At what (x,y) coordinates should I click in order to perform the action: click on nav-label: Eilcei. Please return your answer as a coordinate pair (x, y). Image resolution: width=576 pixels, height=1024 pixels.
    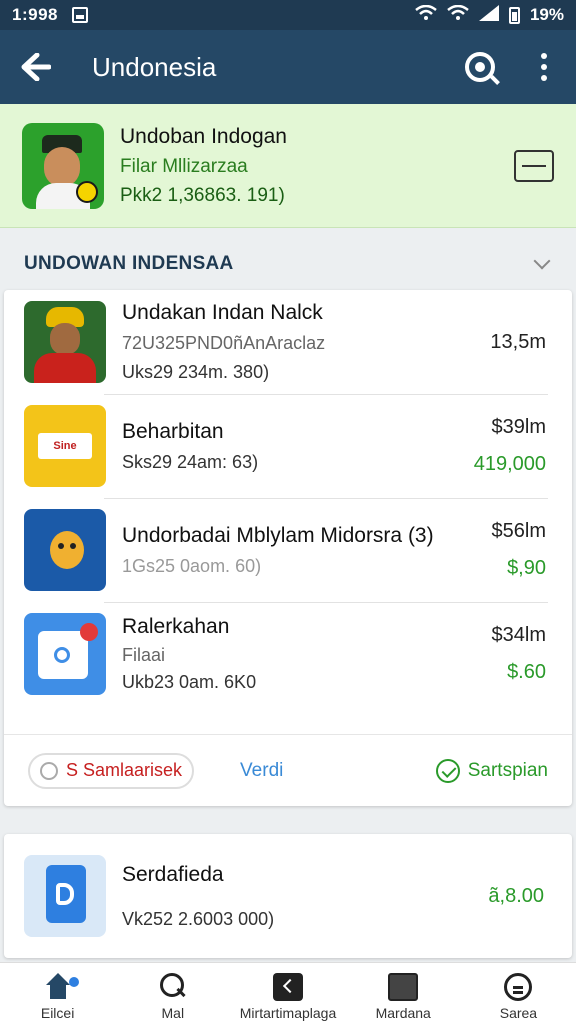
    Looking at the image, I should click on (57, 1013).